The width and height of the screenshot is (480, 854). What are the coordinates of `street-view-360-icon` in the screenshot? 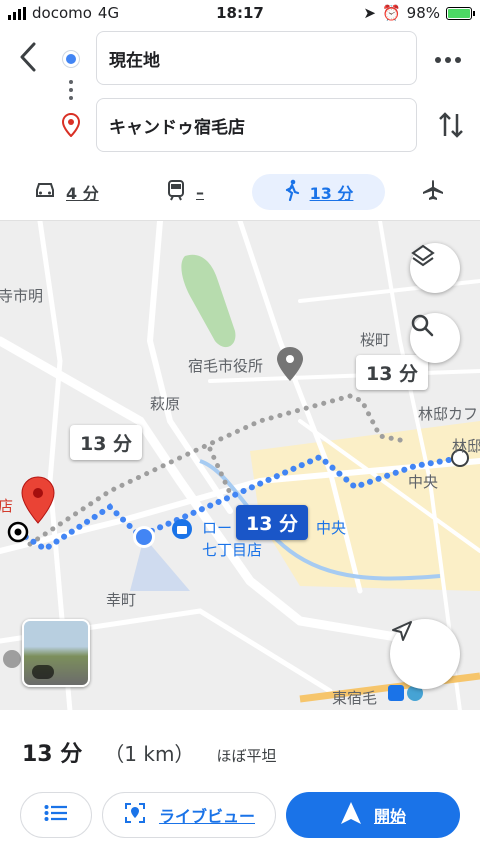 It's located at (43, 672).